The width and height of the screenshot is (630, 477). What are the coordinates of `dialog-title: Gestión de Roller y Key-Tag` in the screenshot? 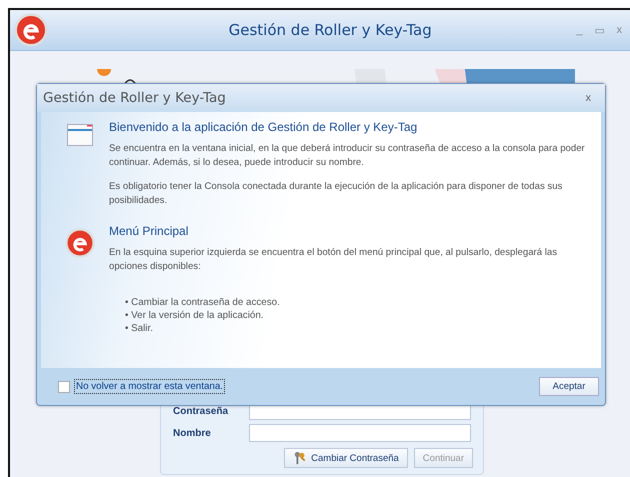 It's located at (134, 98).